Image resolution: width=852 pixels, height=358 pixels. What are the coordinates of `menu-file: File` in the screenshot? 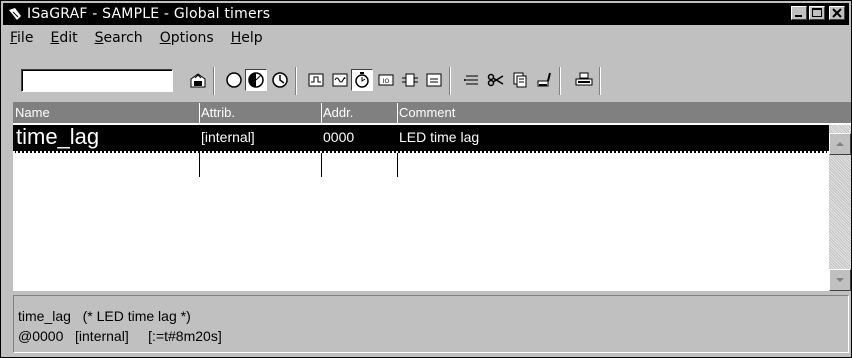 It's located at (21, 38).